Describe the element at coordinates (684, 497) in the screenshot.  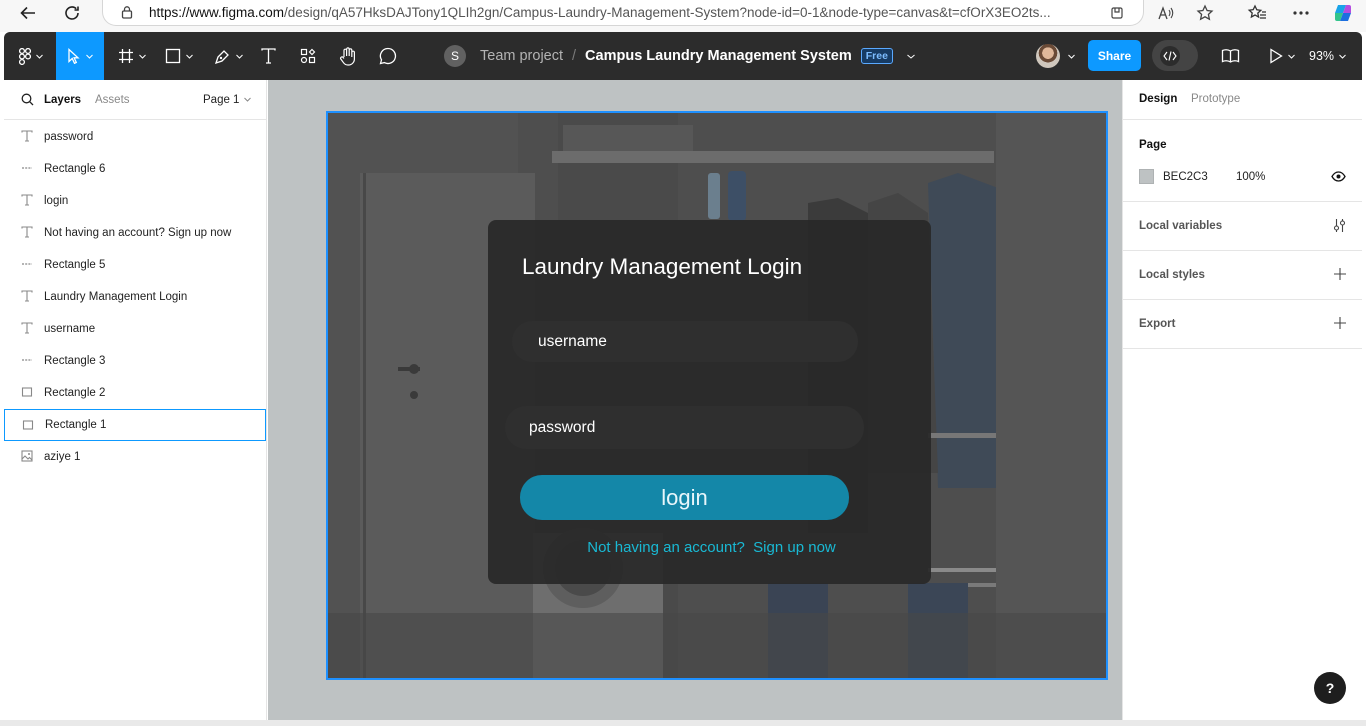
I see `login-button: login` at that location.